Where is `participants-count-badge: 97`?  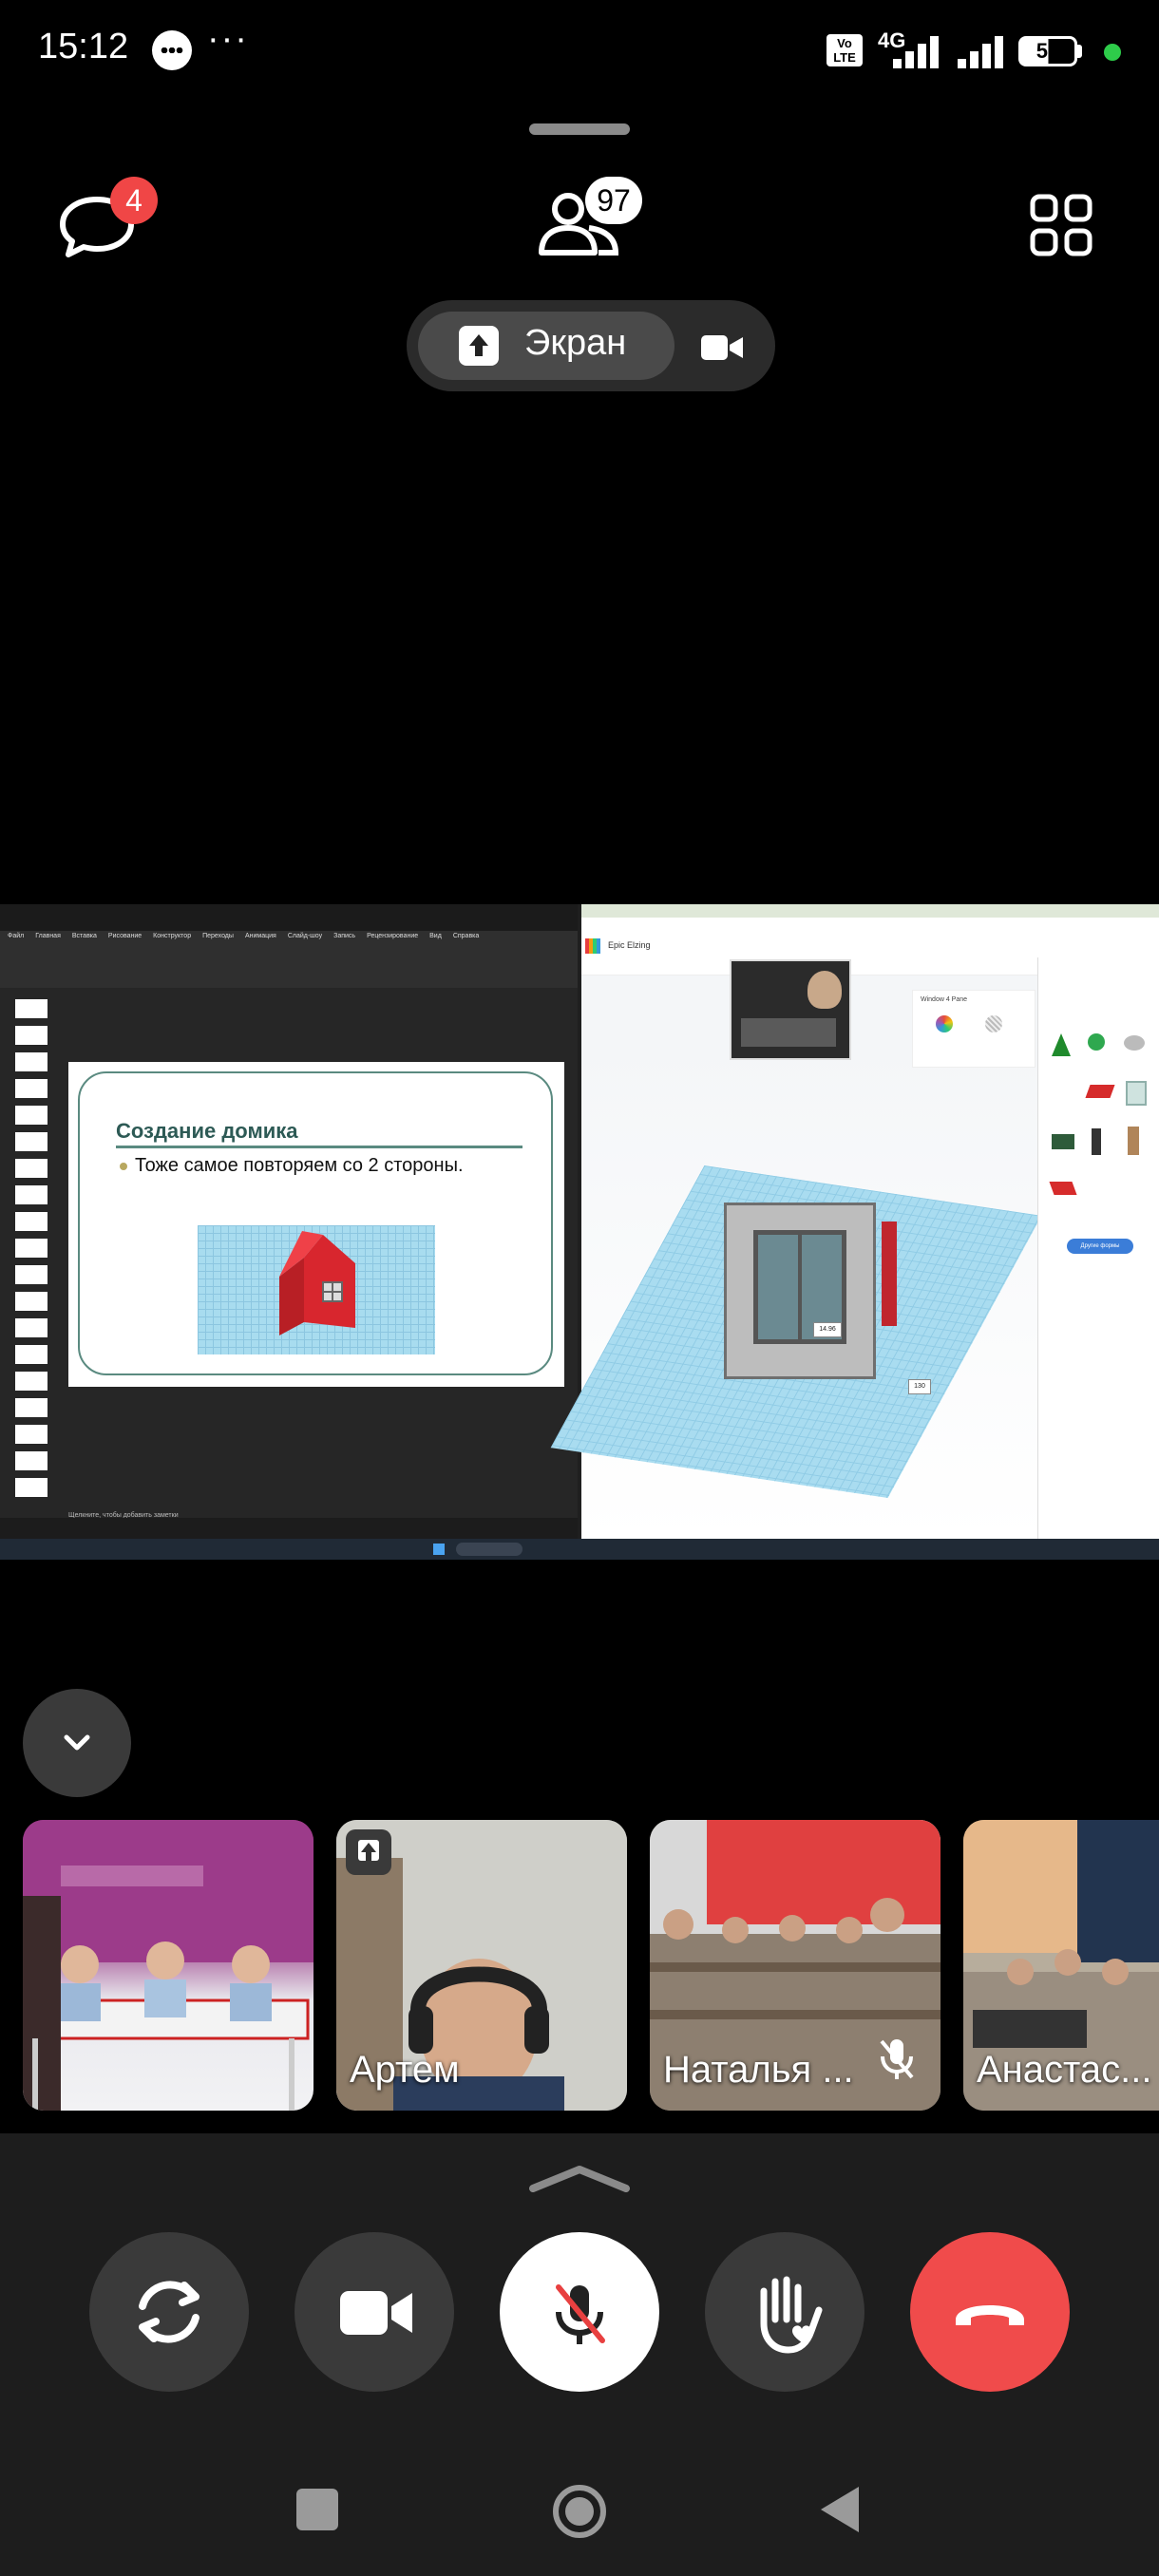
participants-count-badge: 97 is located at coordinates (613, 200).